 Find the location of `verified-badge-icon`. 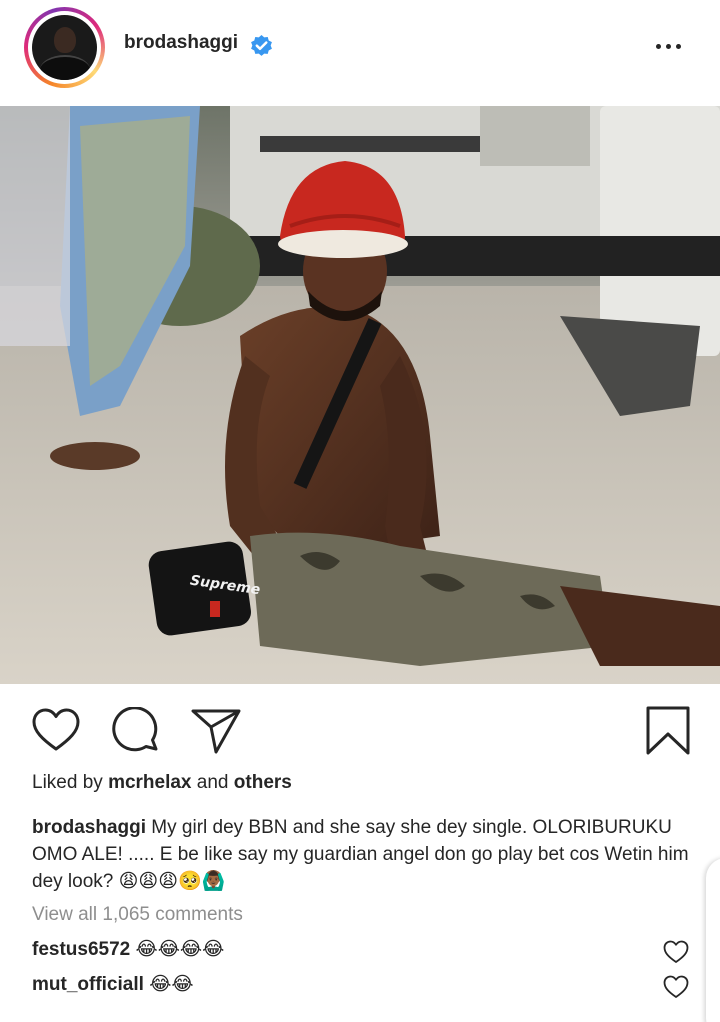

verified-badge-icon is located at coordinates (261, 45).